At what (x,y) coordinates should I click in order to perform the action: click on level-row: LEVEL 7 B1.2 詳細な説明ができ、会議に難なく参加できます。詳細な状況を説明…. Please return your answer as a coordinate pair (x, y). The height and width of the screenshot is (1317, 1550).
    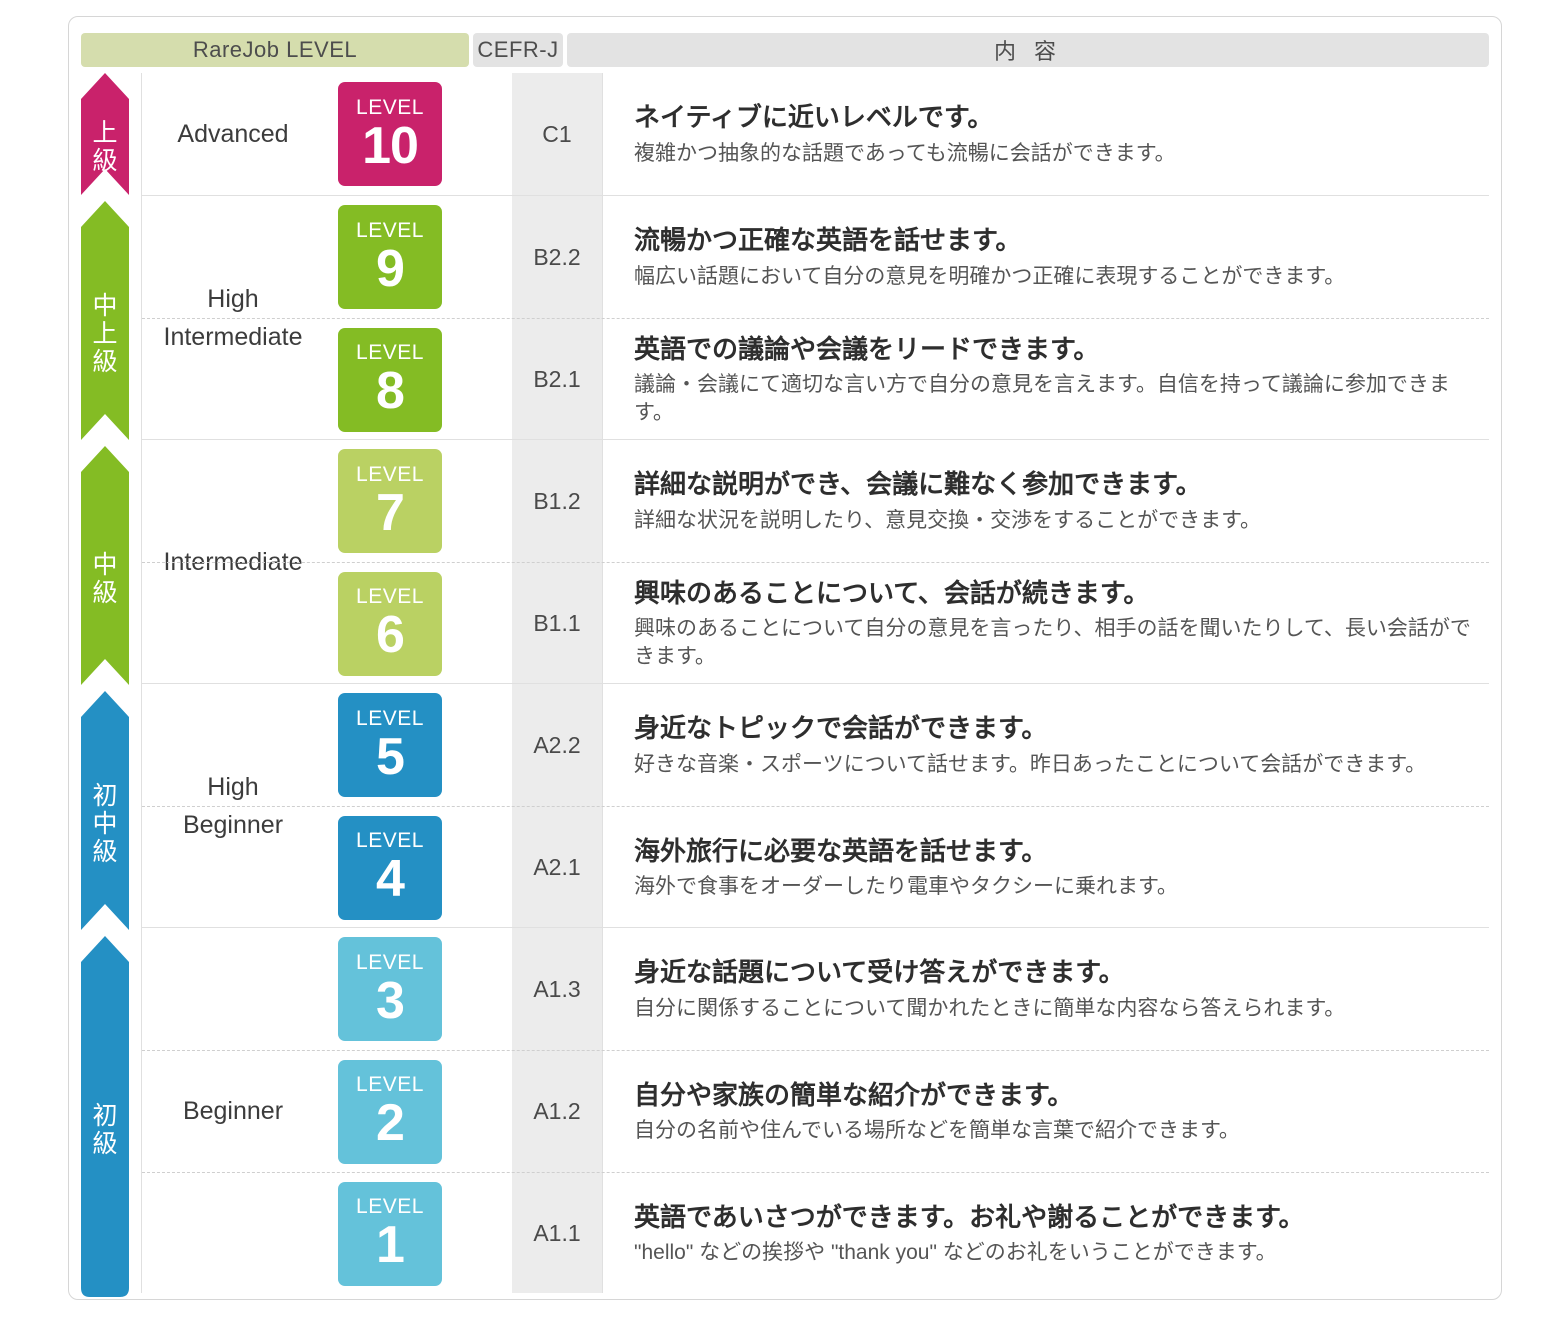
    Looking at the image, I should click on (815, 501).